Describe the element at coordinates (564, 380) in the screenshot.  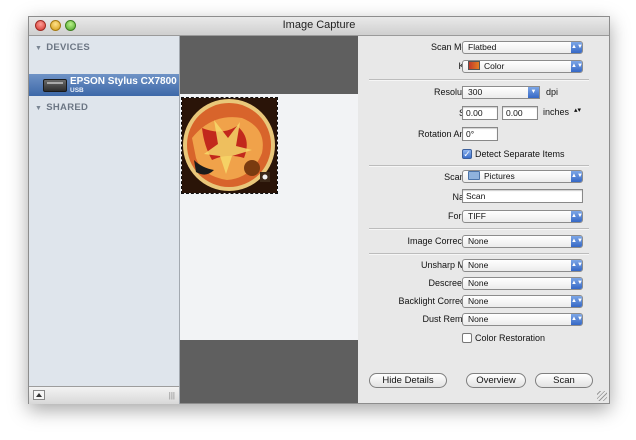
I see `scan-button: Scan` at that location.